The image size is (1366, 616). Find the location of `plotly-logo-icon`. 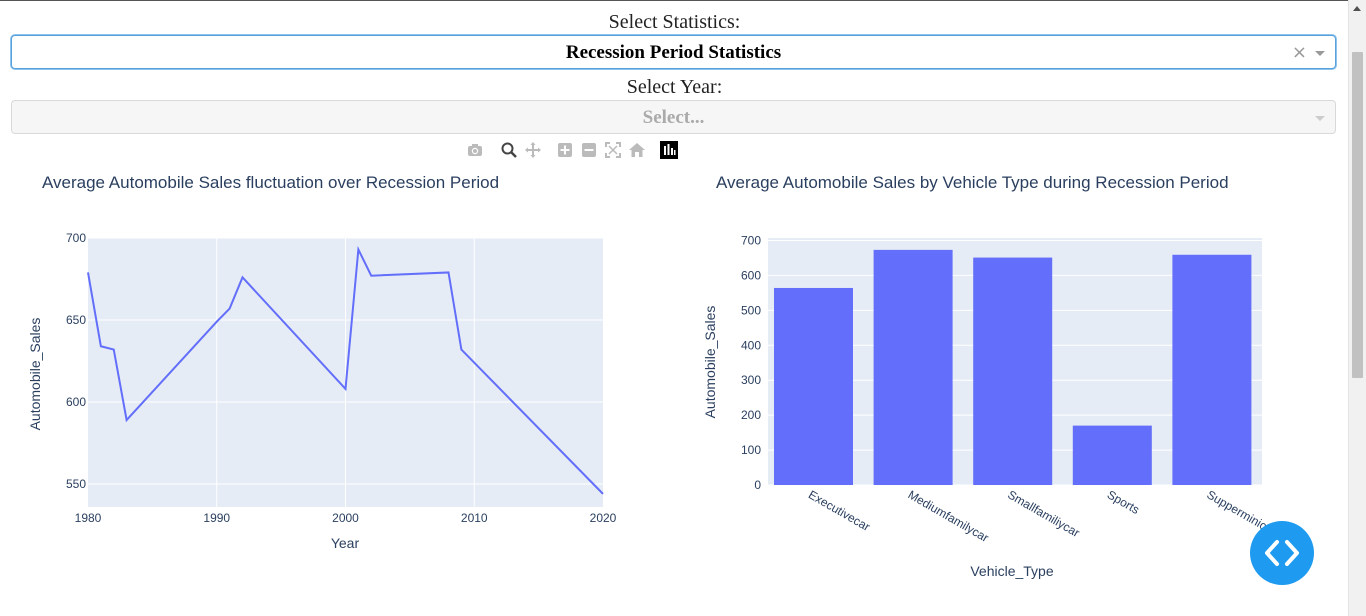

plotly-logo-icon is located at coordinates (669, 150).